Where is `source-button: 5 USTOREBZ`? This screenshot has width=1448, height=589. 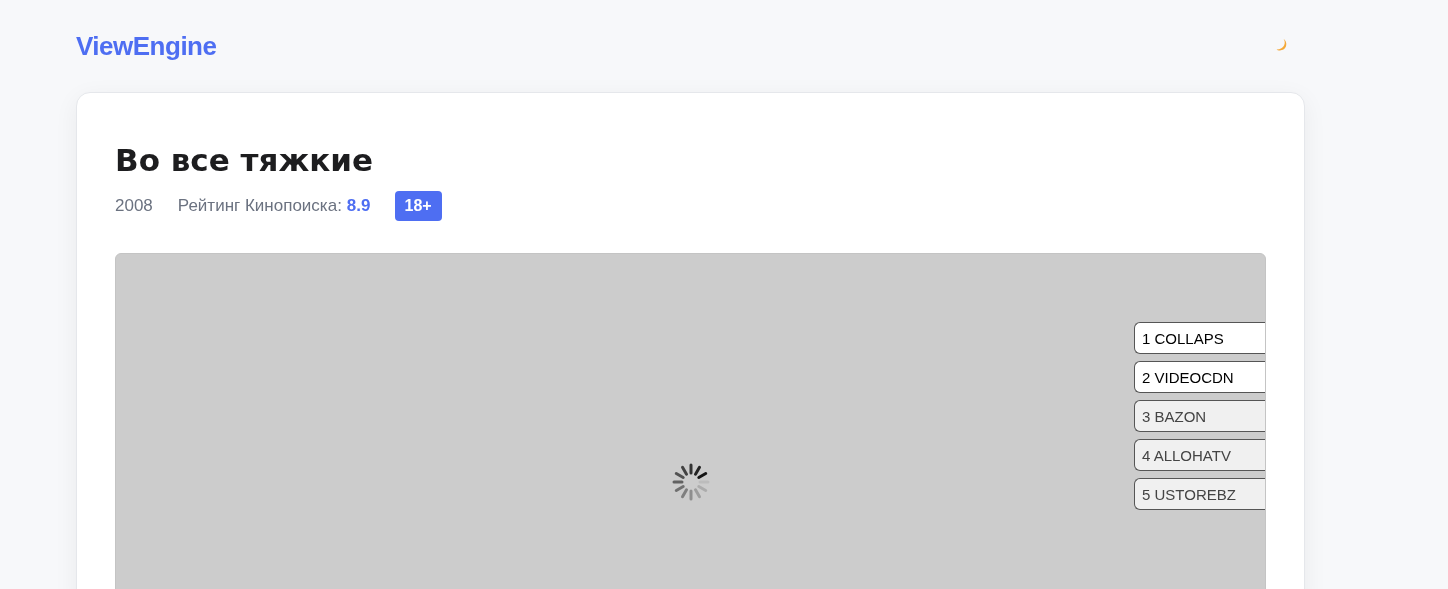
source-button: 5 USTOREBZ is located at coordinates (1199, 494).